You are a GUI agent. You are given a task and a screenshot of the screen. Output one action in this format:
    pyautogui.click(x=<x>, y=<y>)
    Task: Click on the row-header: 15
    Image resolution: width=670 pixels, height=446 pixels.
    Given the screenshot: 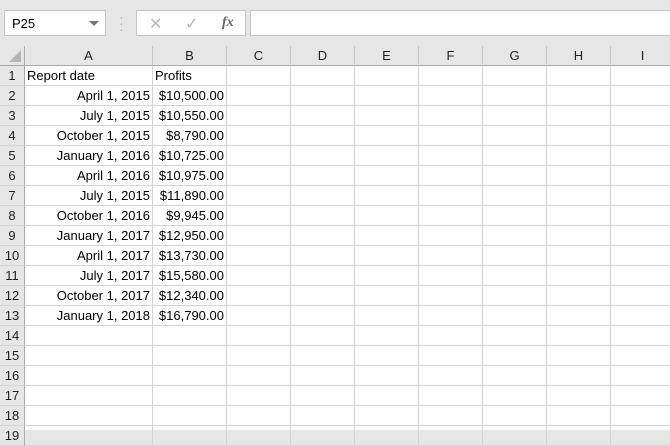 What is the action you would take?
    pyautogui.click(x=12, y=356)
    